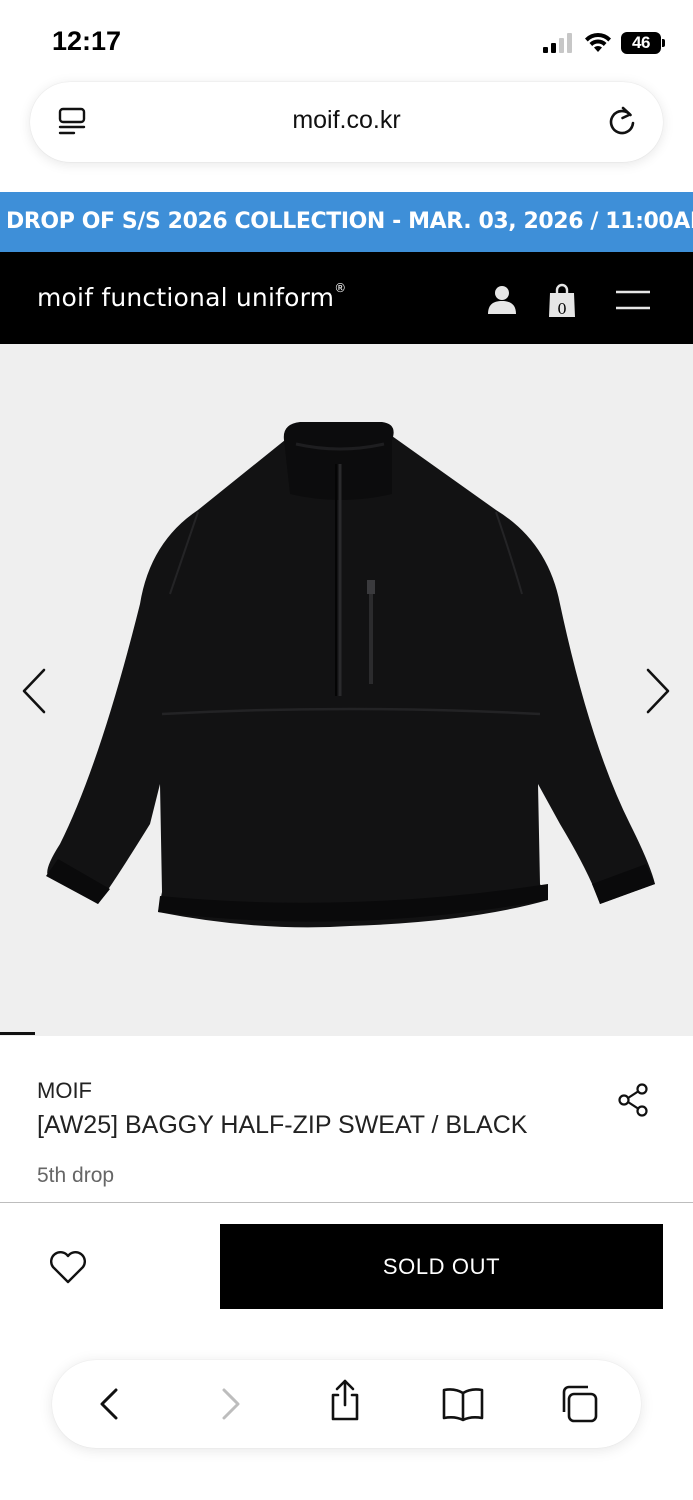 The image size is (693, 1500). I want to click on cart-count: 0, so click(562, 309).